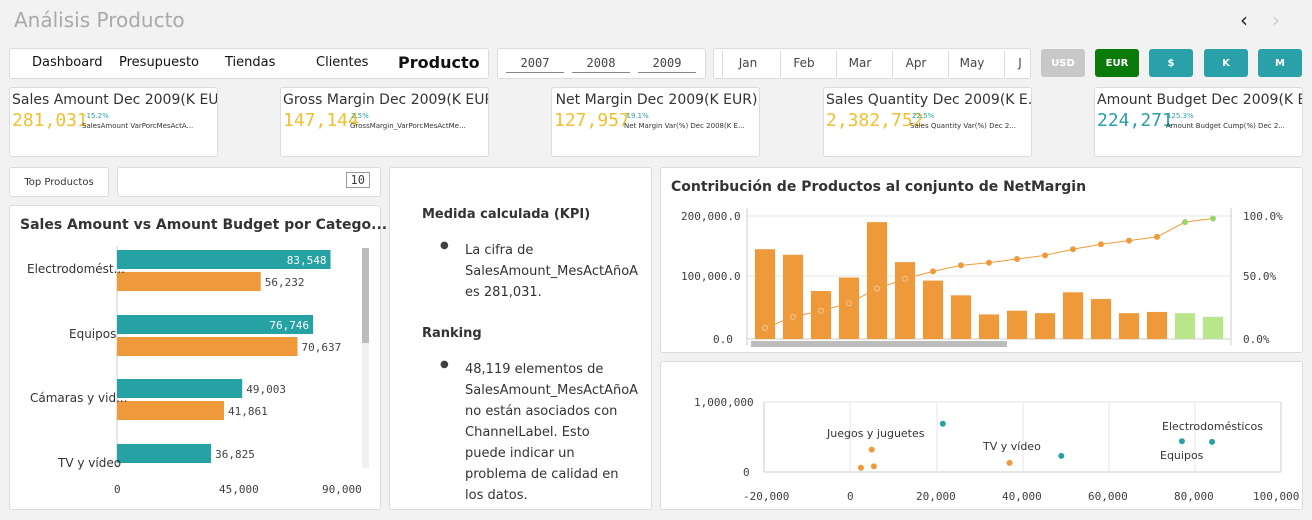 This screenshot has height=520, width=1312. What do you see at coordinates (601, 64) in the screenshot?
I see `year-option: 2008` at bounding box center [601, 64].